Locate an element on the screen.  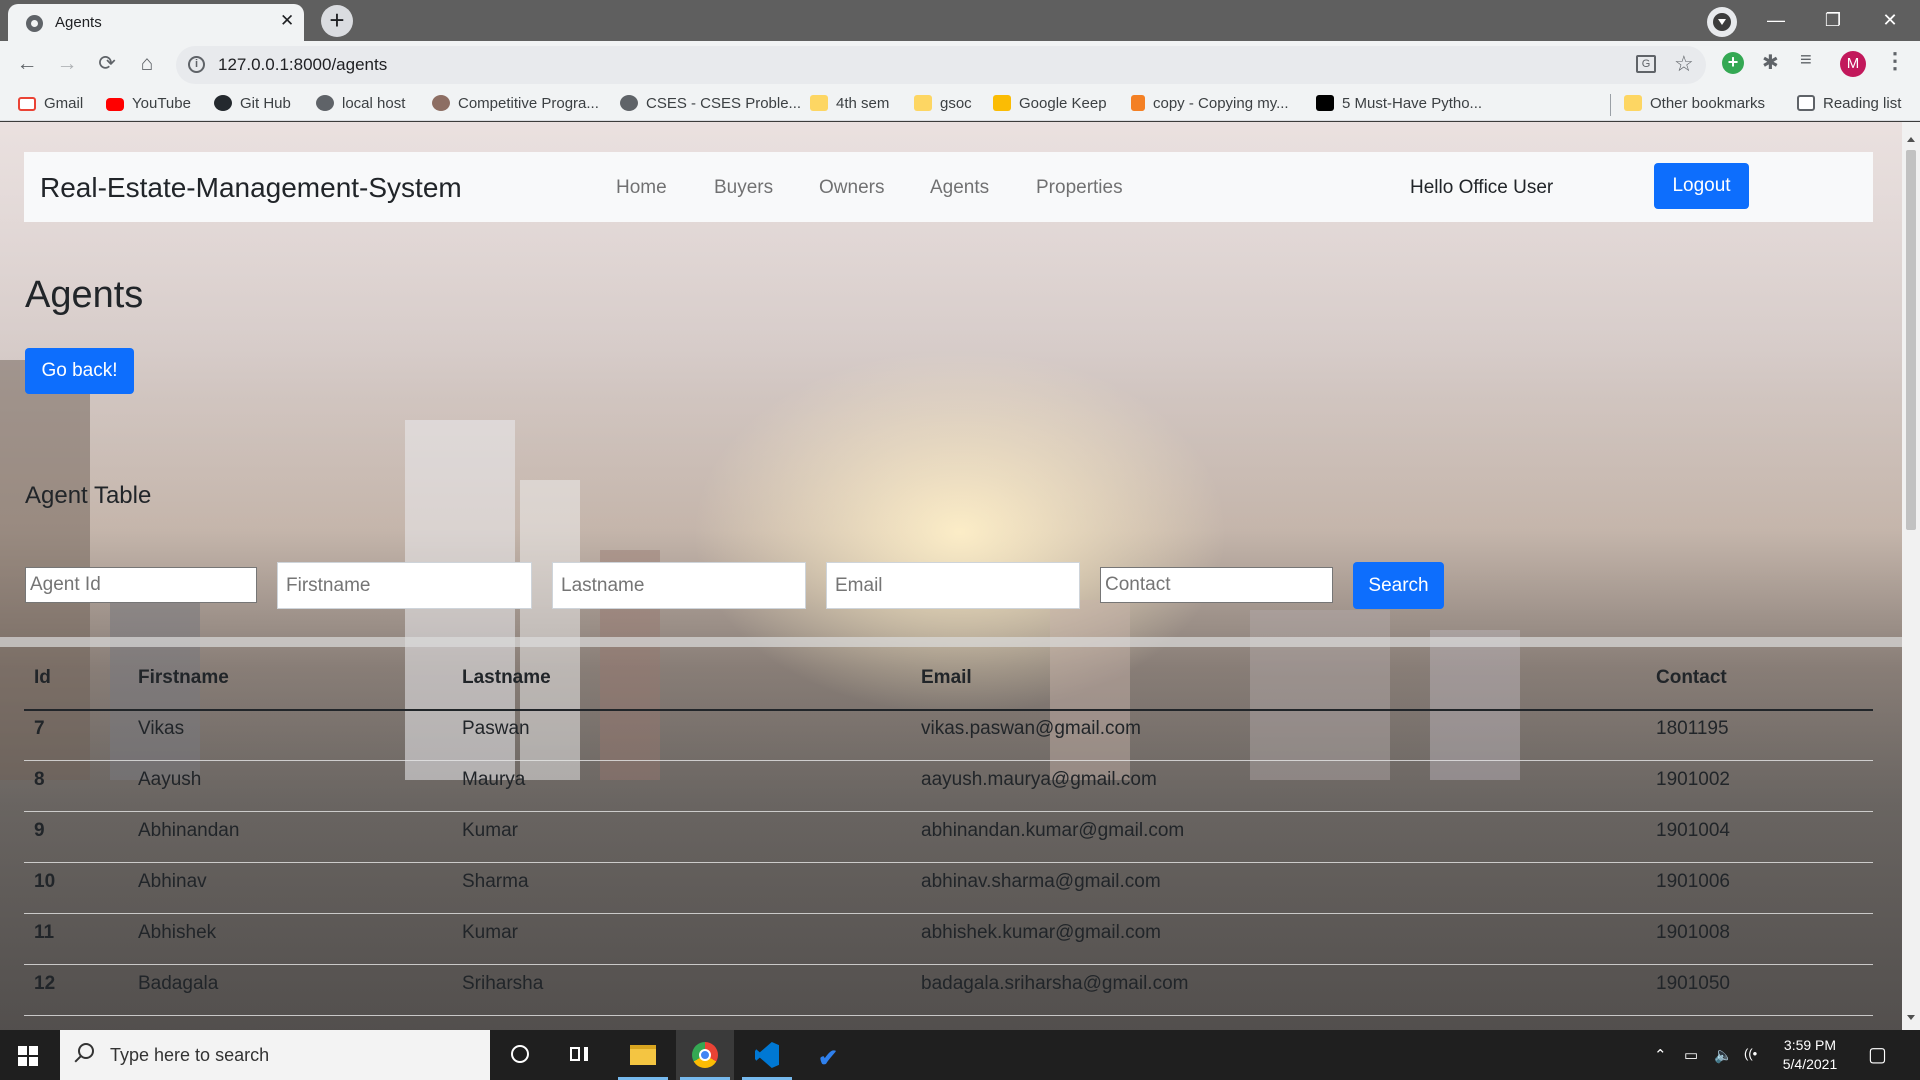
table-cell-email: abhinav.sharma@gmail.com is located at coordinates (1041, 881).